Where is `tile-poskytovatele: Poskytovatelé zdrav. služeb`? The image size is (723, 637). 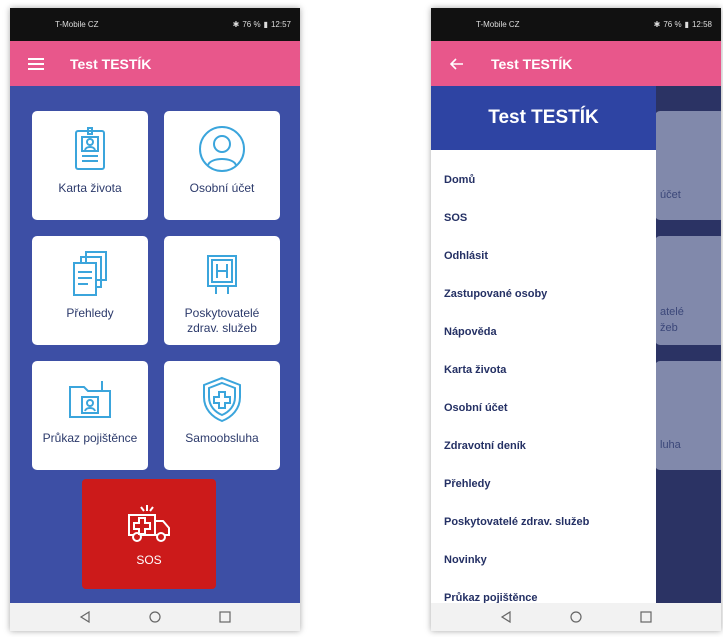
tile-poskytovatele: Poskytovatelé zdrav. služeb is located at coordinates (222, 290).